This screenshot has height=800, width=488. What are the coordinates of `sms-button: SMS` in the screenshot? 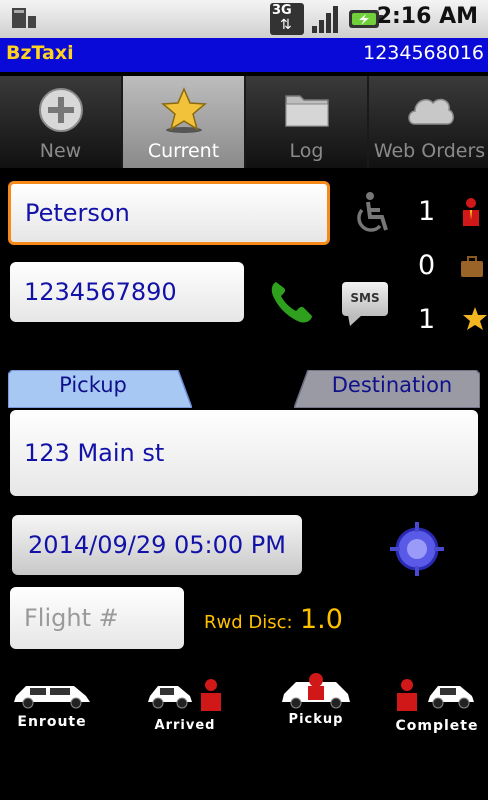 It's located at (365, 304).